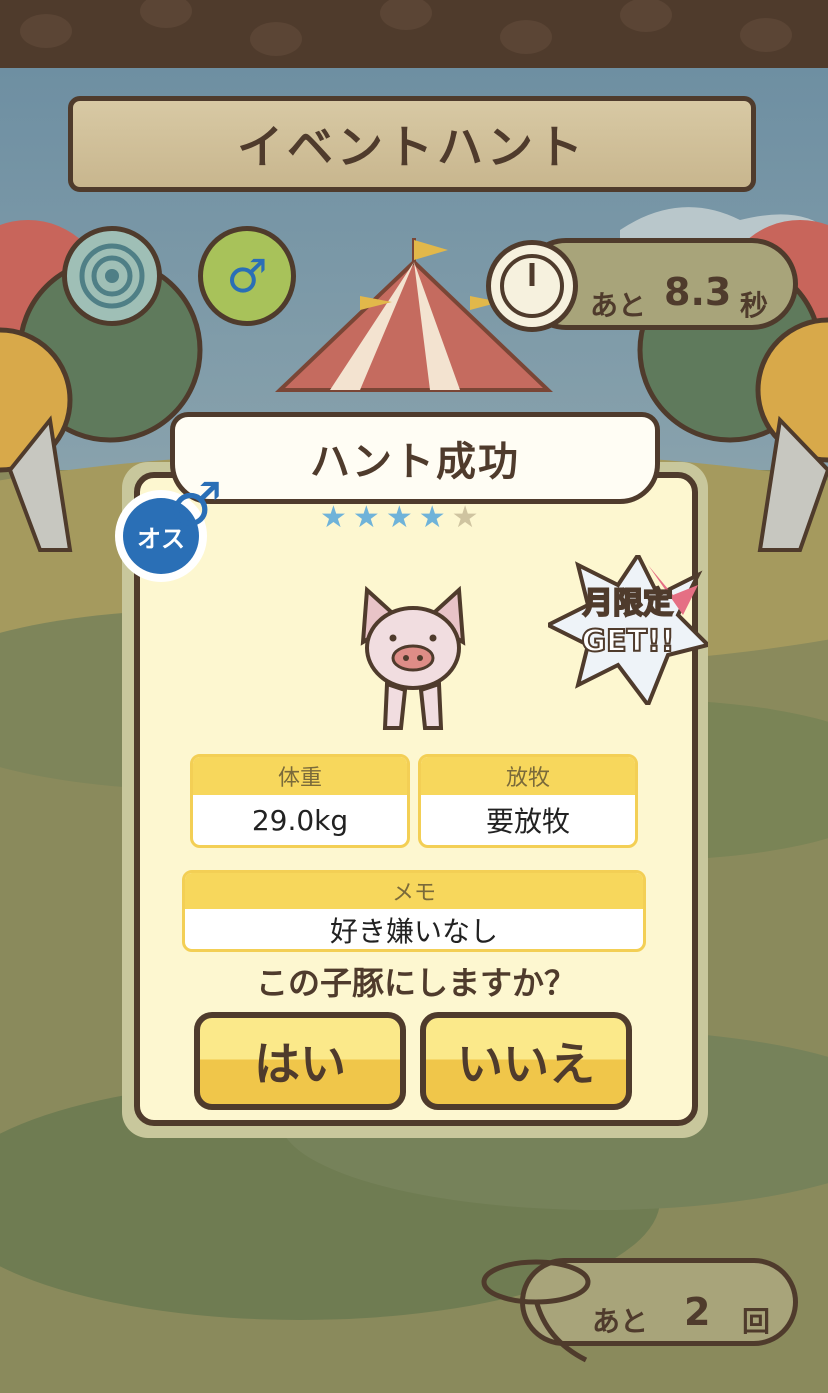 The height and width of the screenshot is (1393, 828). Describe the element at coordinates (527, 821) in the screenshot. I see `pasture-value: 要放牧` at that location.